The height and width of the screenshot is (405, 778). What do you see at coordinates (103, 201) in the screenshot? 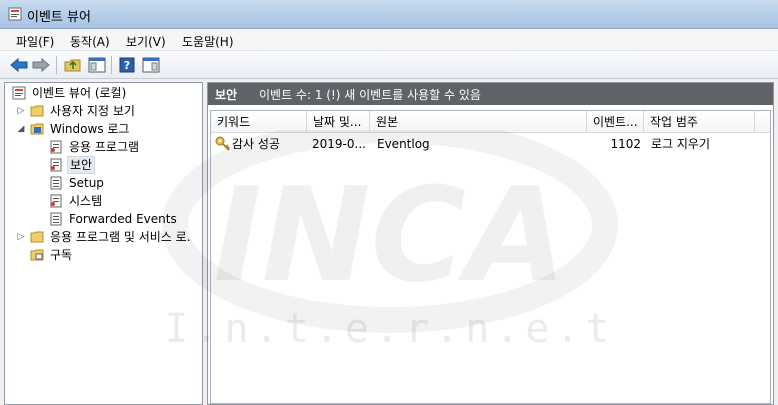
I see `tree-item-system: 시스템` at bounding box center [103, 201].